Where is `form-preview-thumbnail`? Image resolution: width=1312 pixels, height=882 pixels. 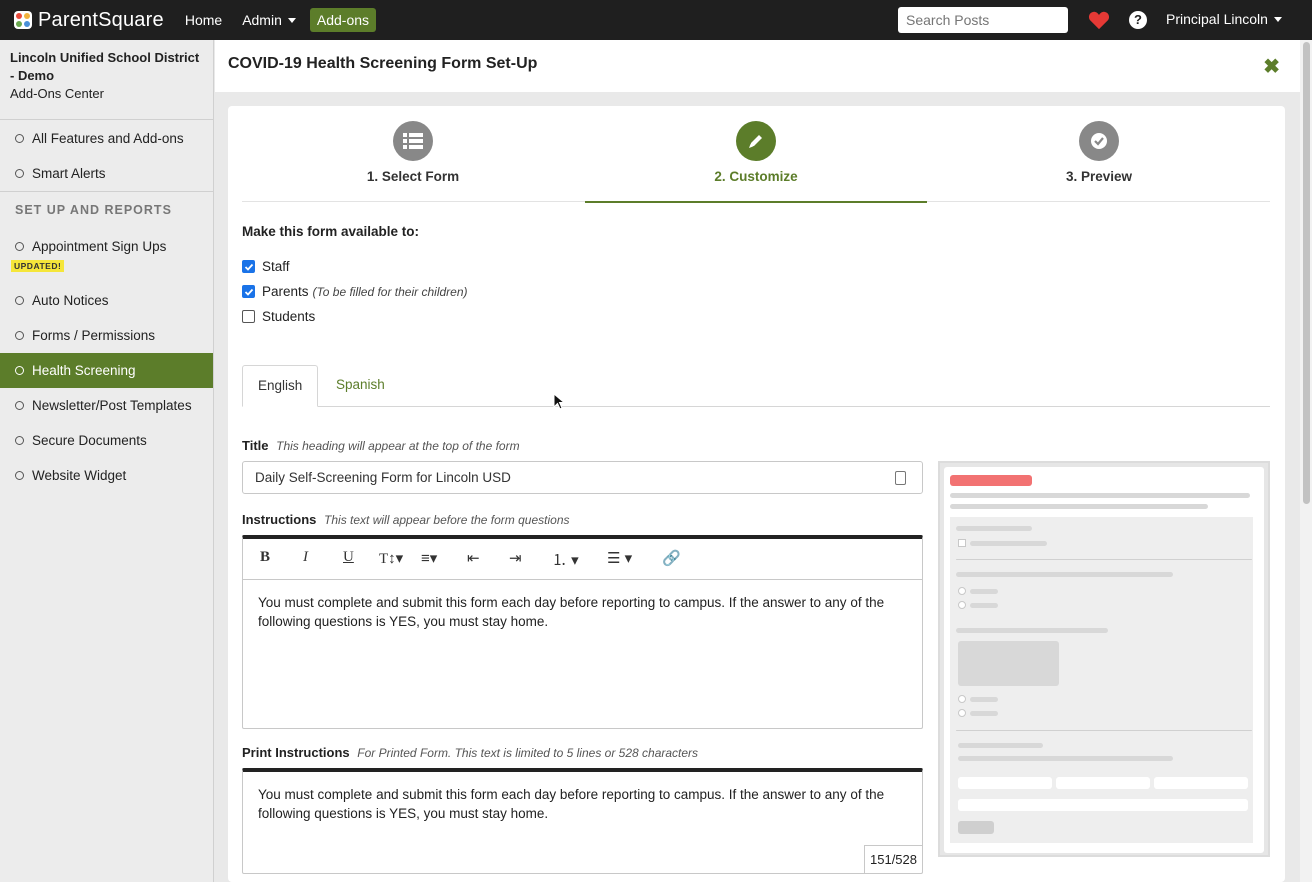 form-preview-thumbnail is located at coordinates (1104, 659).